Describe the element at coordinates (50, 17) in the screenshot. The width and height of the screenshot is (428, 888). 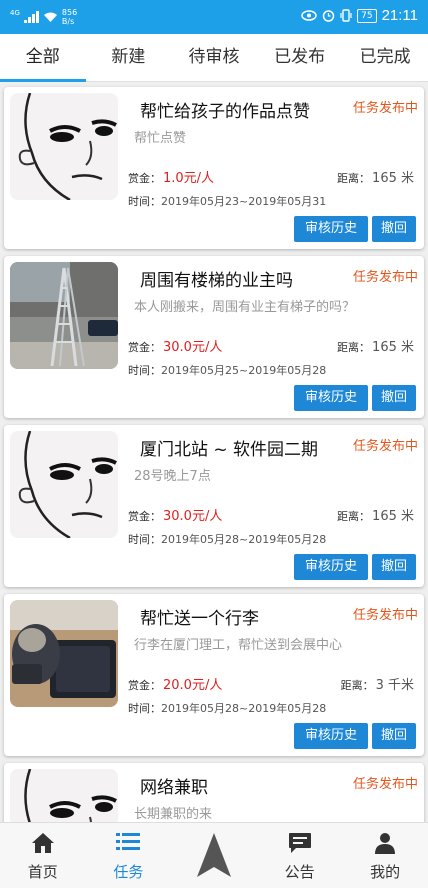
I see `wifi-icon` at that location.